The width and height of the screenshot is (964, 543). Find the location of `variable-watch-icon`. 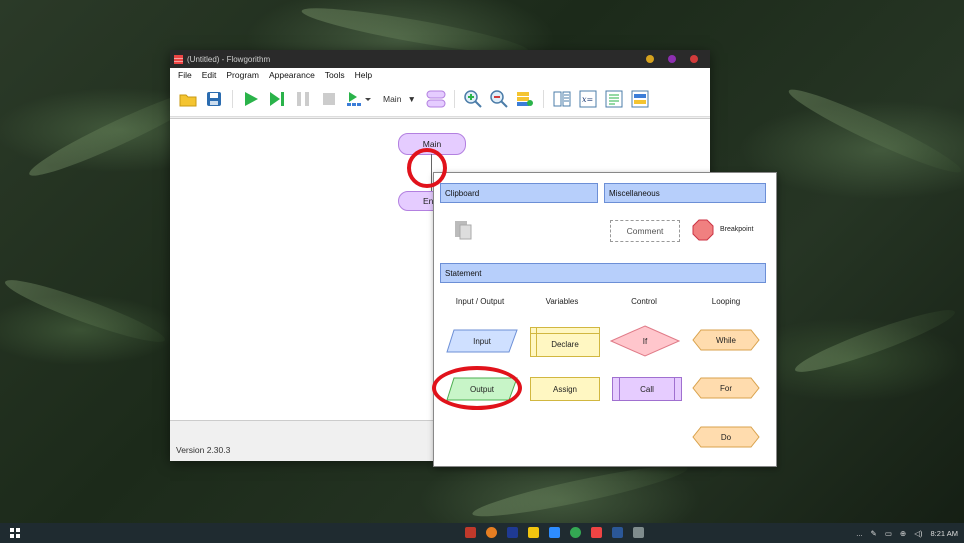

variable-watch-icon is located at coordinates (525, 99).